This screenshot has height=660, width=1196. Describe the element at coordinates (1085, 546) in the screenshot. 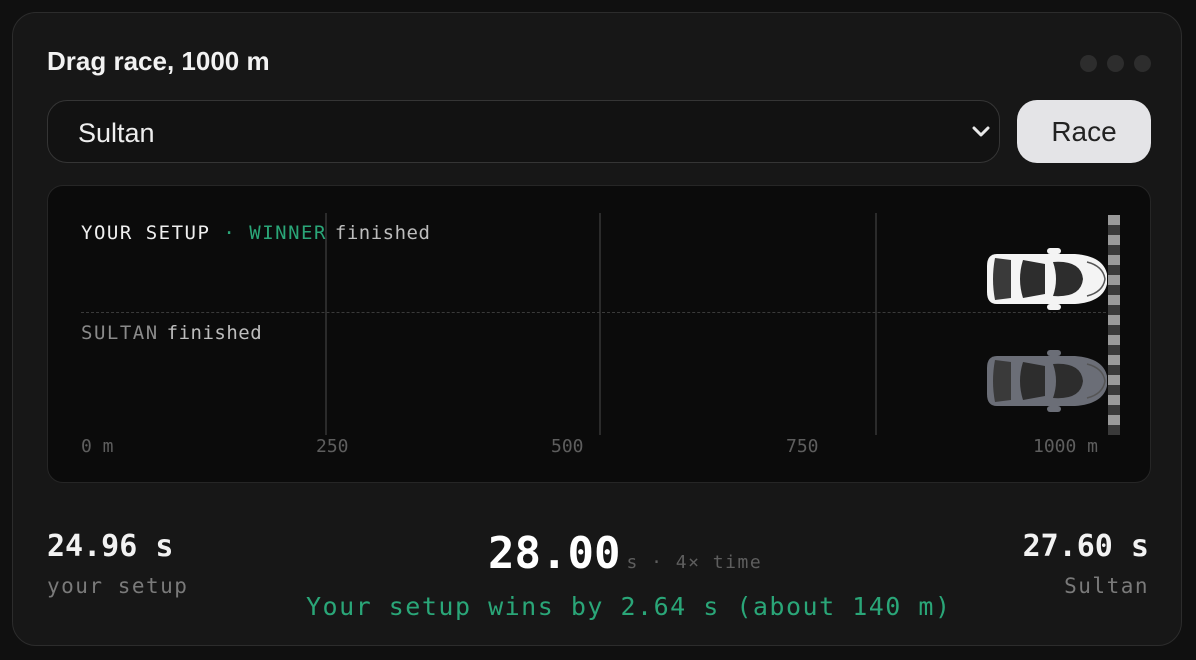

I see `opponent-time: 27.60 s` at that location.